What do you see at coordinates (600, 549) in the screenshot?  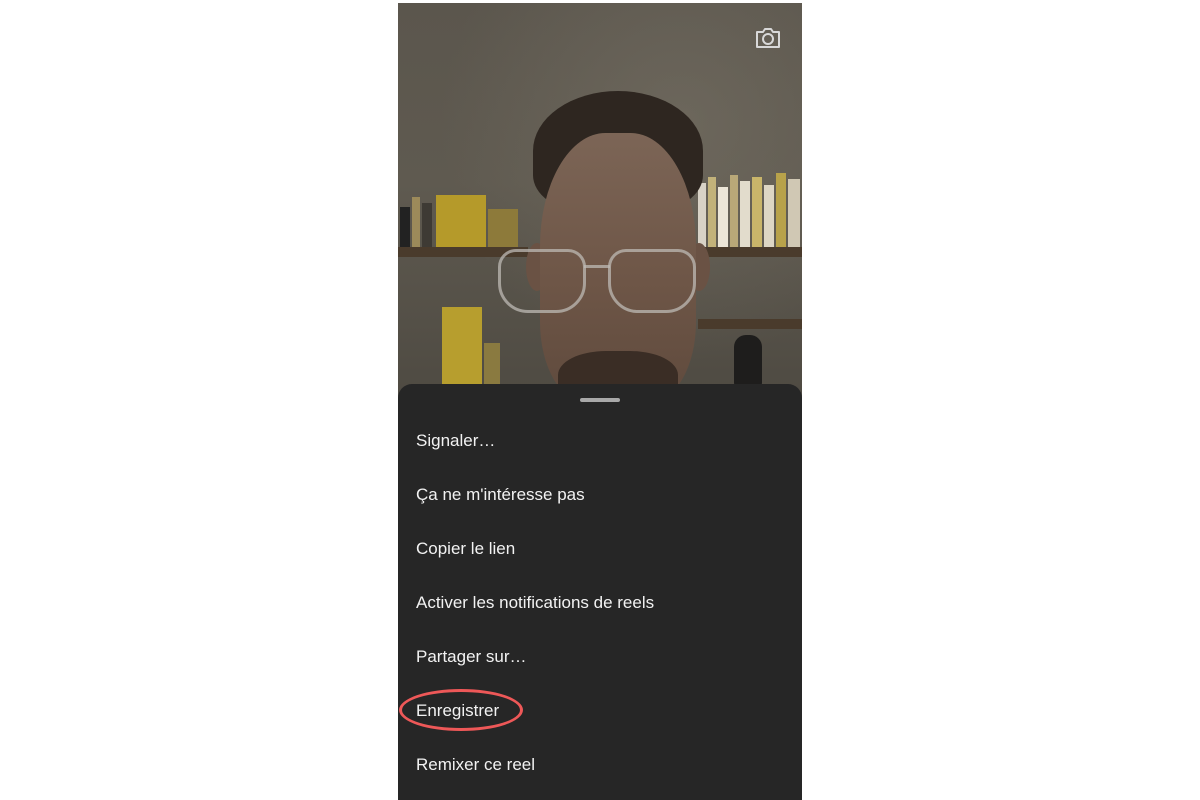 I see `menu-item-copy-link: Copier le lien` at bounding box center [600, 549].